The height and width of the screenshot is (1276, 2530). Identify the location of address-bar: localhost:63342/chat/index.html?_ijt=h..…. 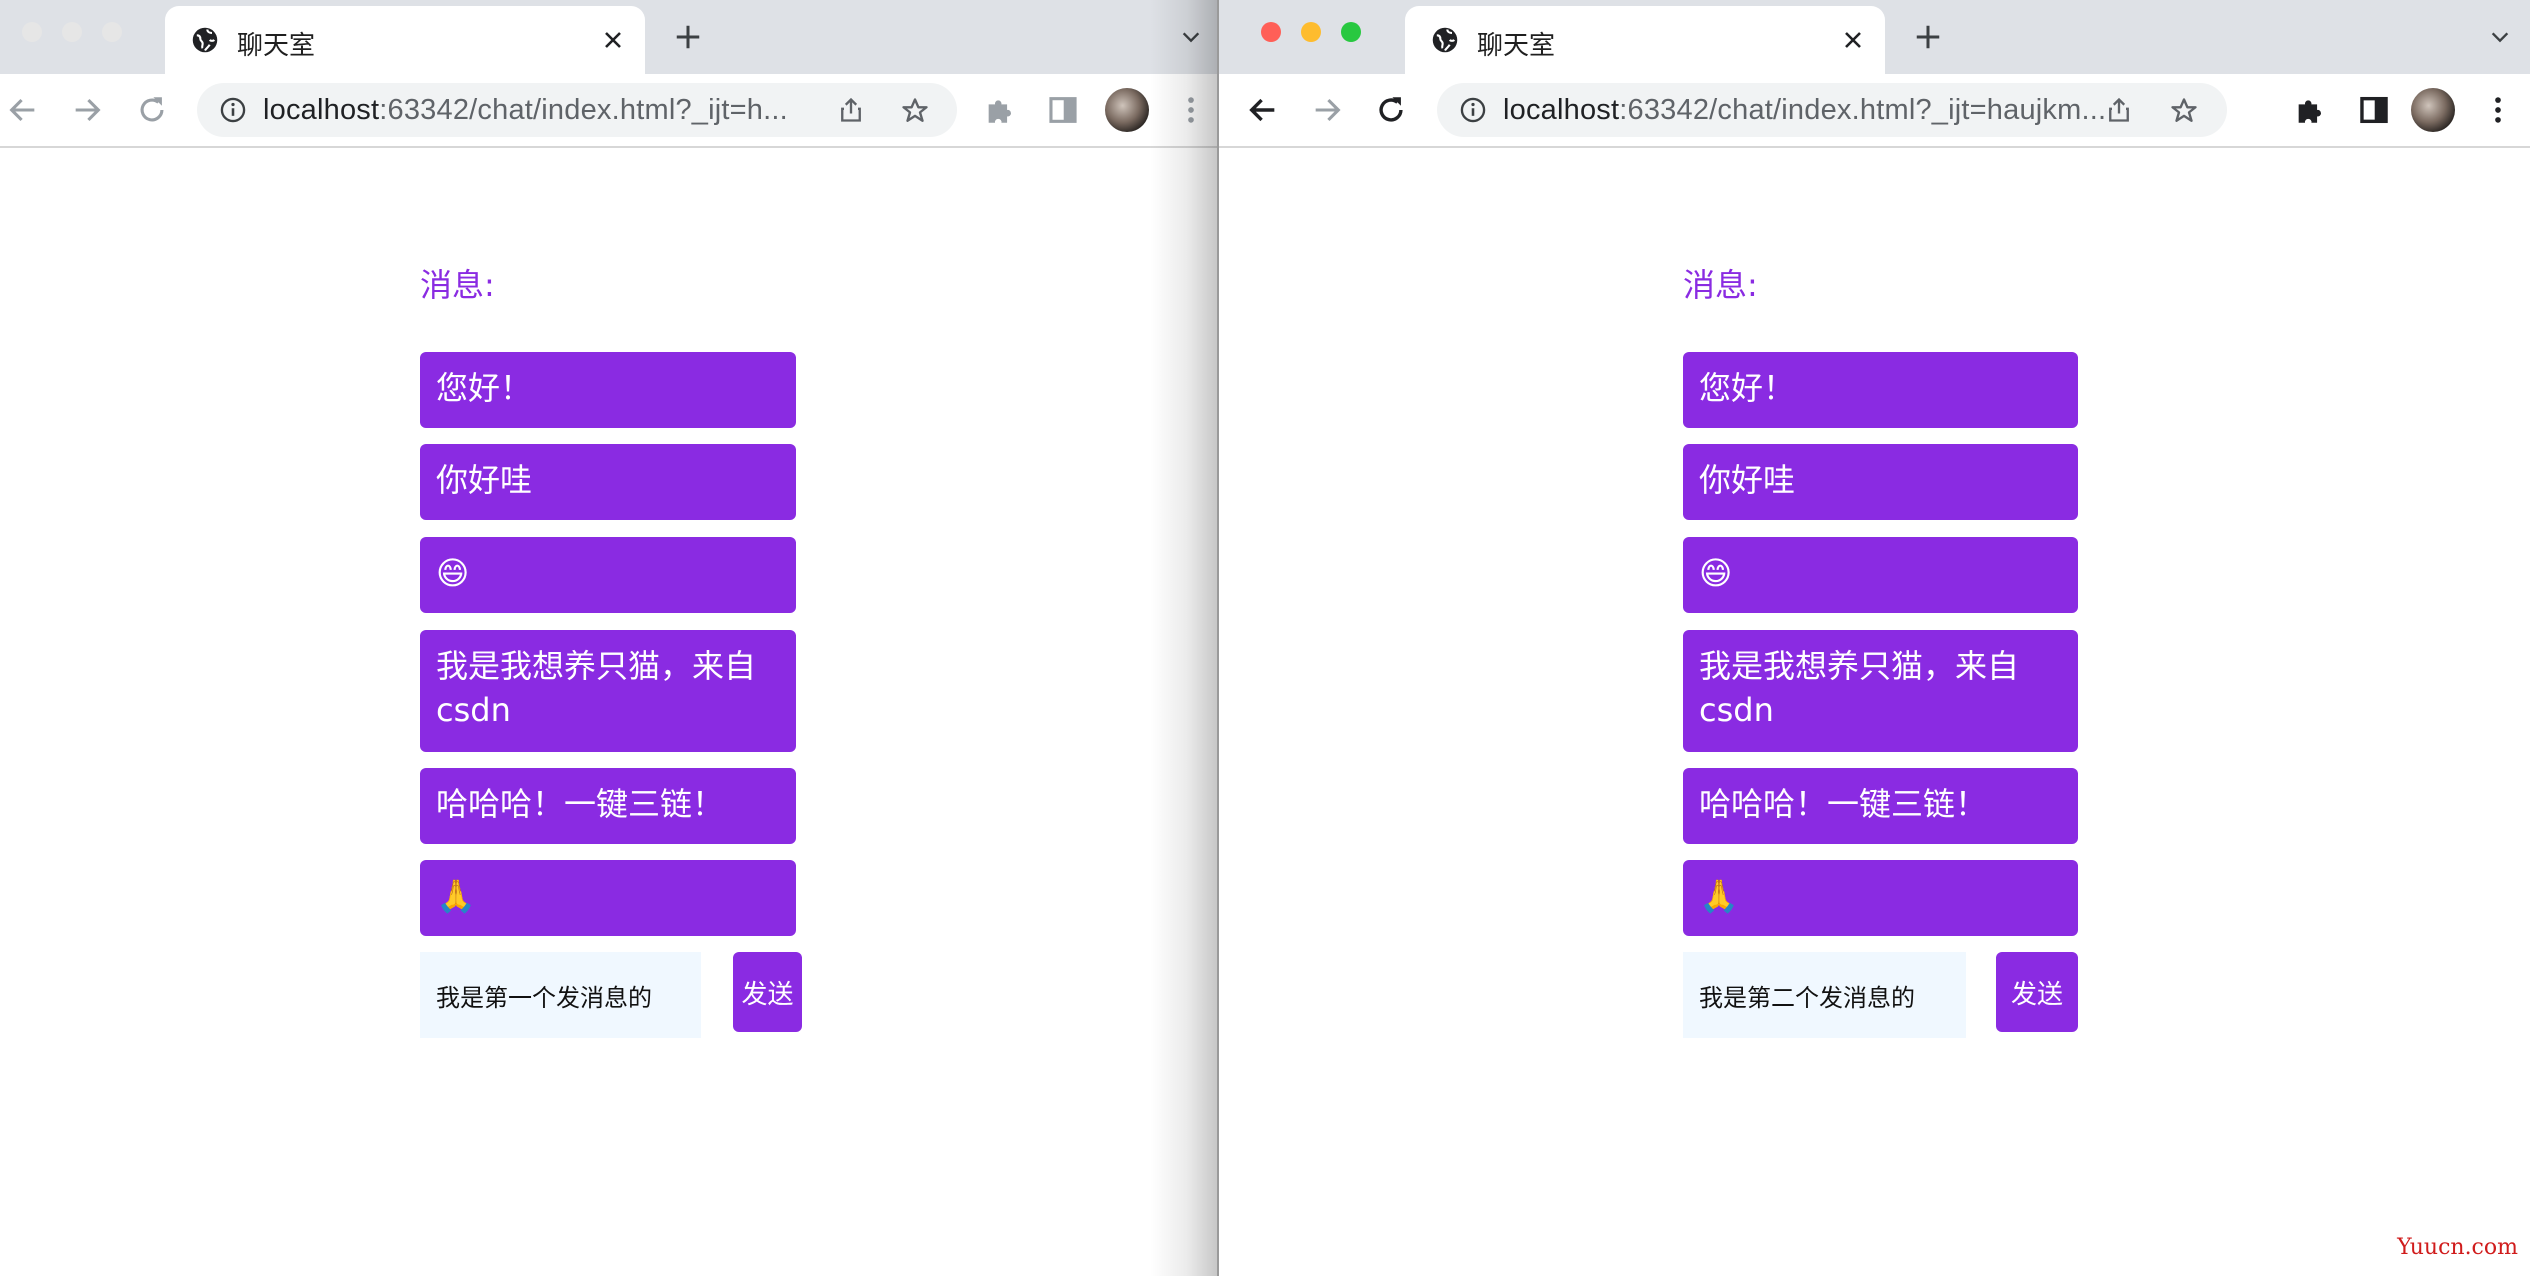
(577, 110).